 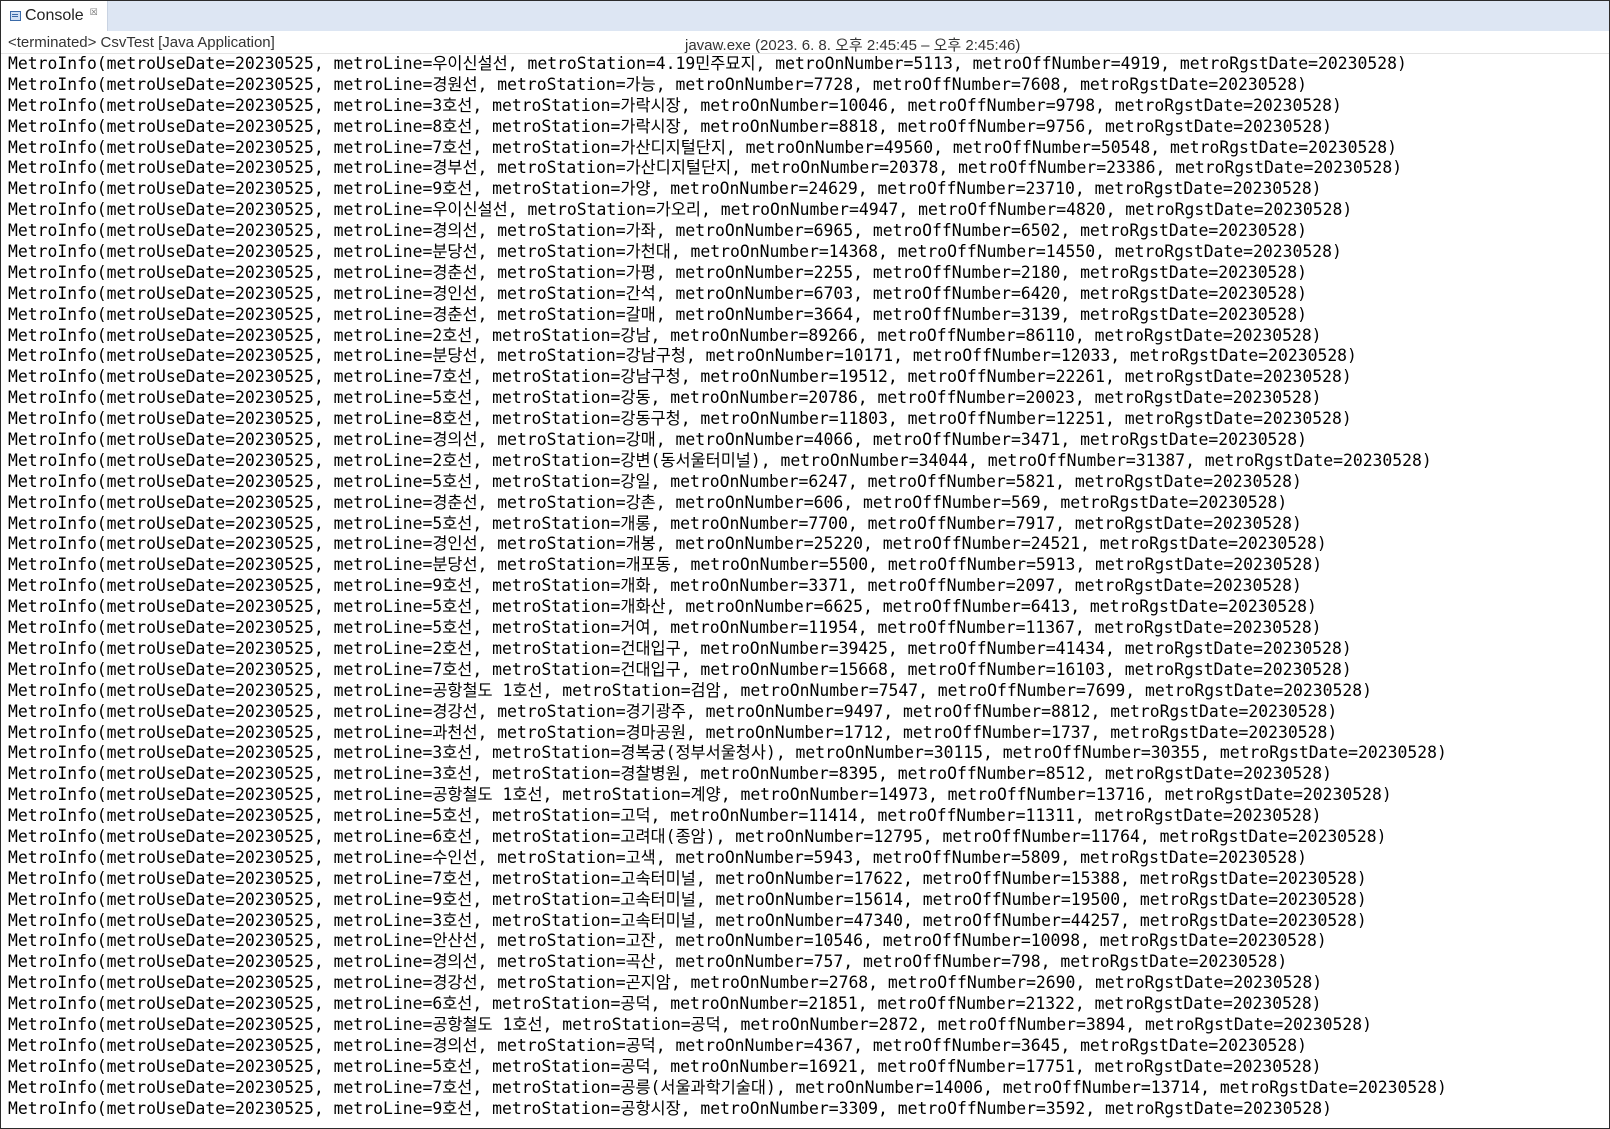 What do you see at coordinates (15, 16) in the screenshot?
I see `console-icon` at bounding box center [15, 16].